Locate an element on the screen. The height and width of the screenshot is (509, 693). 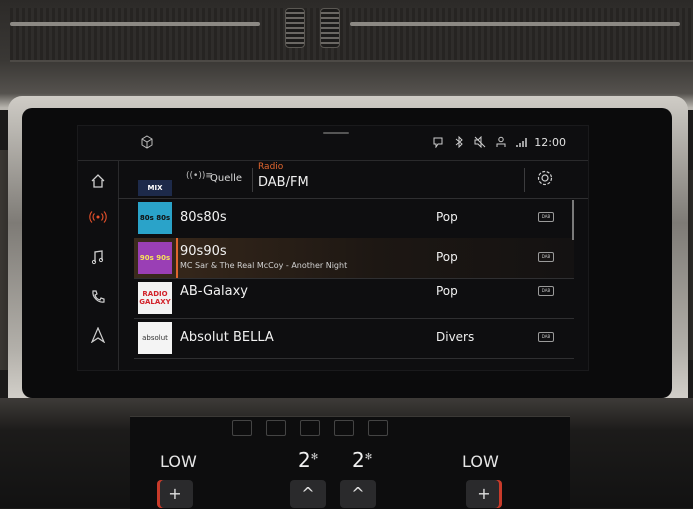
station-logo: 90s 90s is located at coordinates (155, 258).